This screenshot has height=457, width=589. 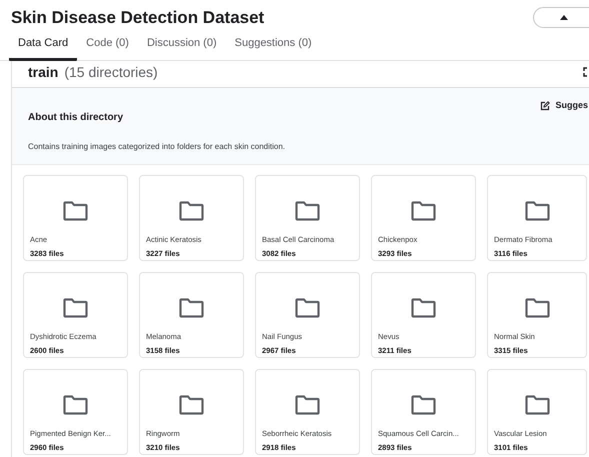 I want to click on tab: Code (0), so click(x=107, y=48).